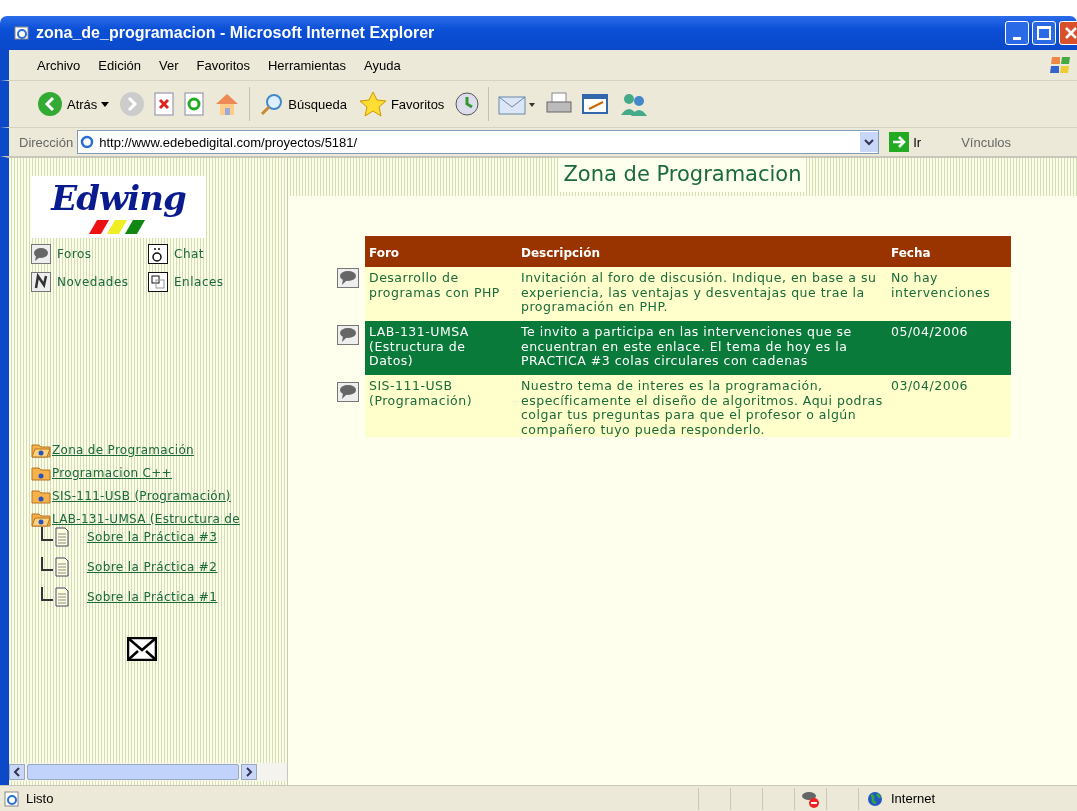 The image size is (1077, 811). Describe the element at coordinates (89, 282) in the screenshot. I see `nav-link: Novedades` at that location.